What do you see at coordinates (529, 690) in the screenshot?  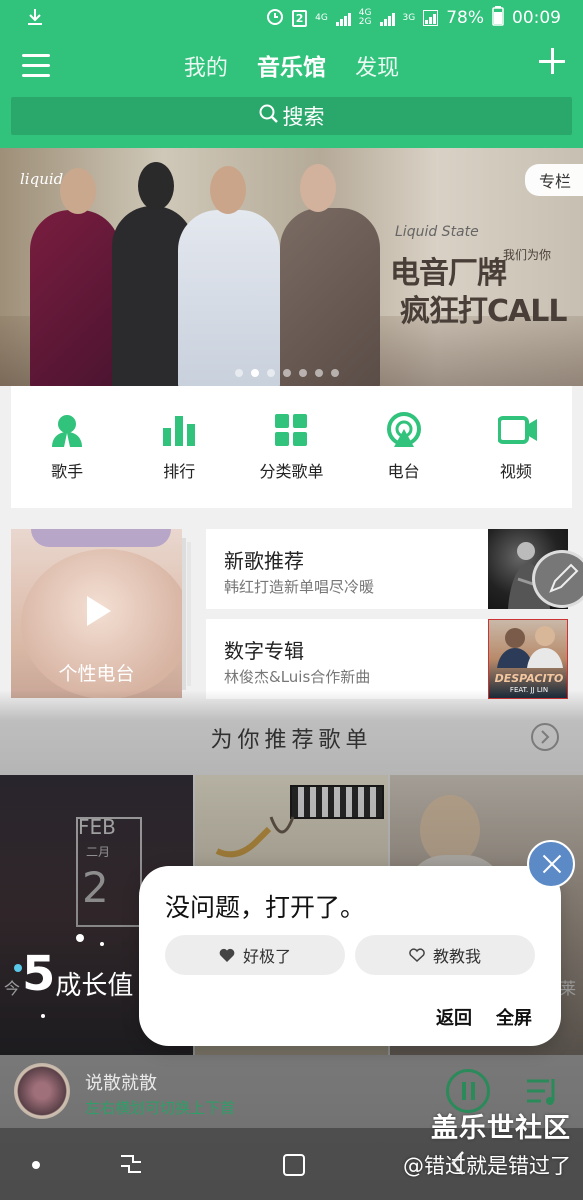 I see `album-cover-sub: FEAT. JJ LIN` at bounding box center [529, 690].